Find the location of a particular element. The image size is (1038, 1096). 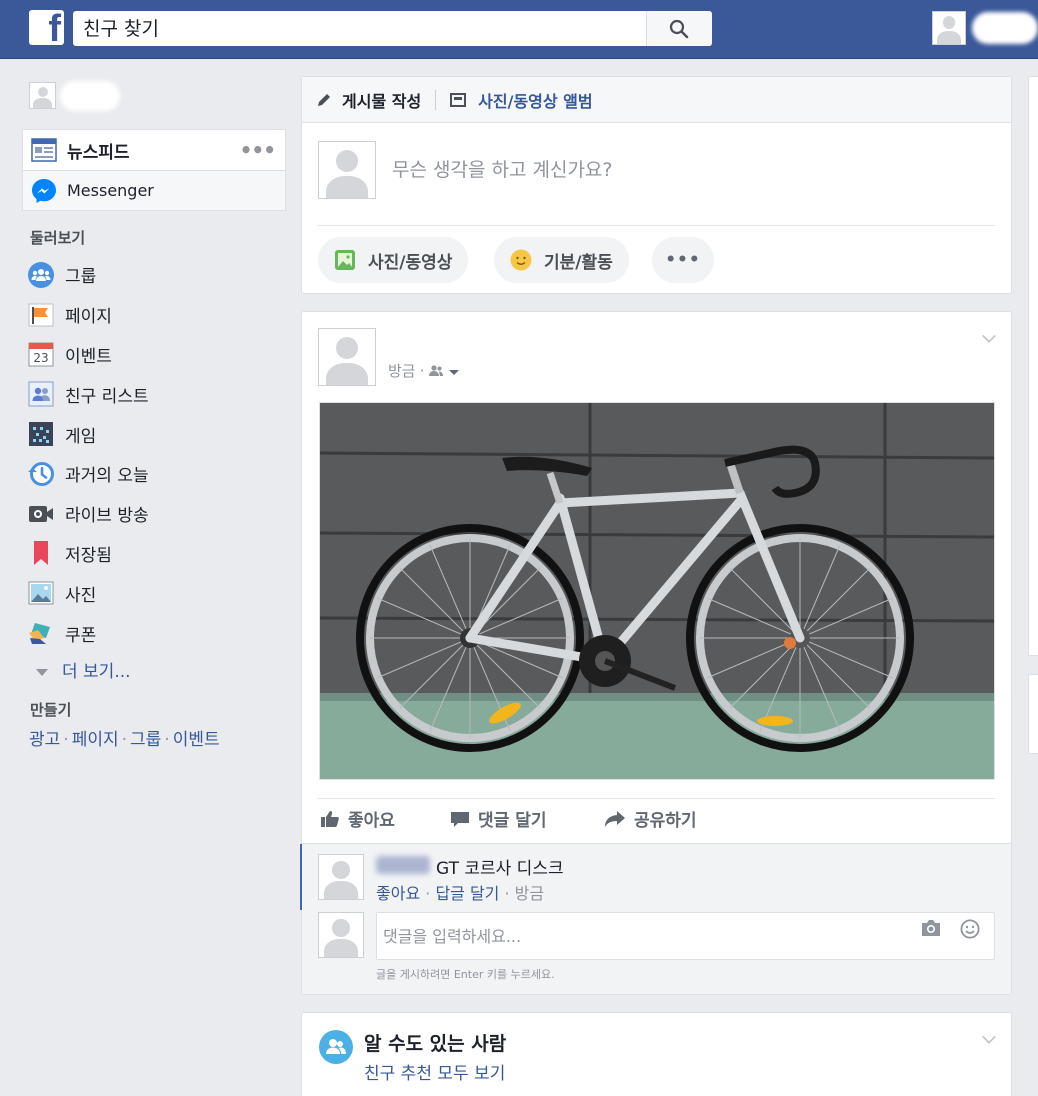

pymk-title: 알 수도 있는 사람 is located at coordinates (435, 1044).